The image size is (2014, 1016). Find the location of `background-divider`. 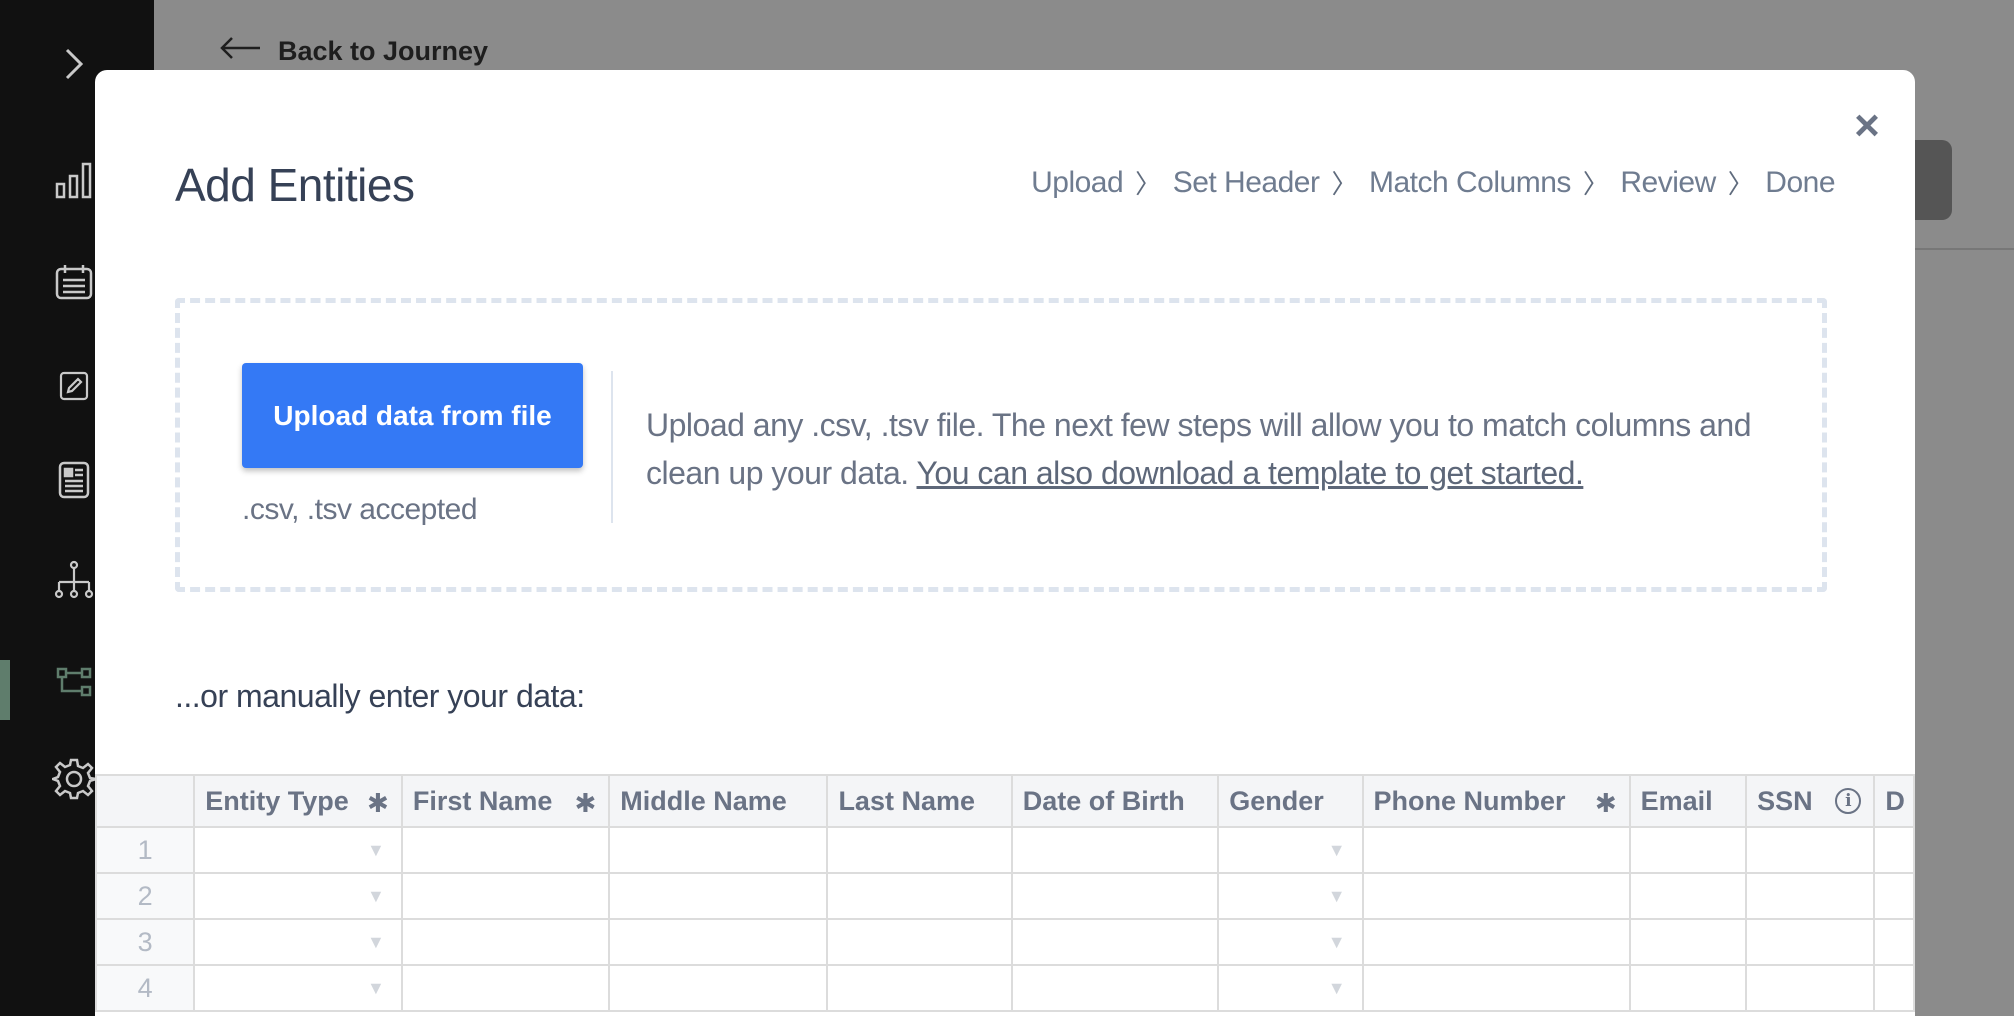

background-divider is located at coordinates (1964, 249).